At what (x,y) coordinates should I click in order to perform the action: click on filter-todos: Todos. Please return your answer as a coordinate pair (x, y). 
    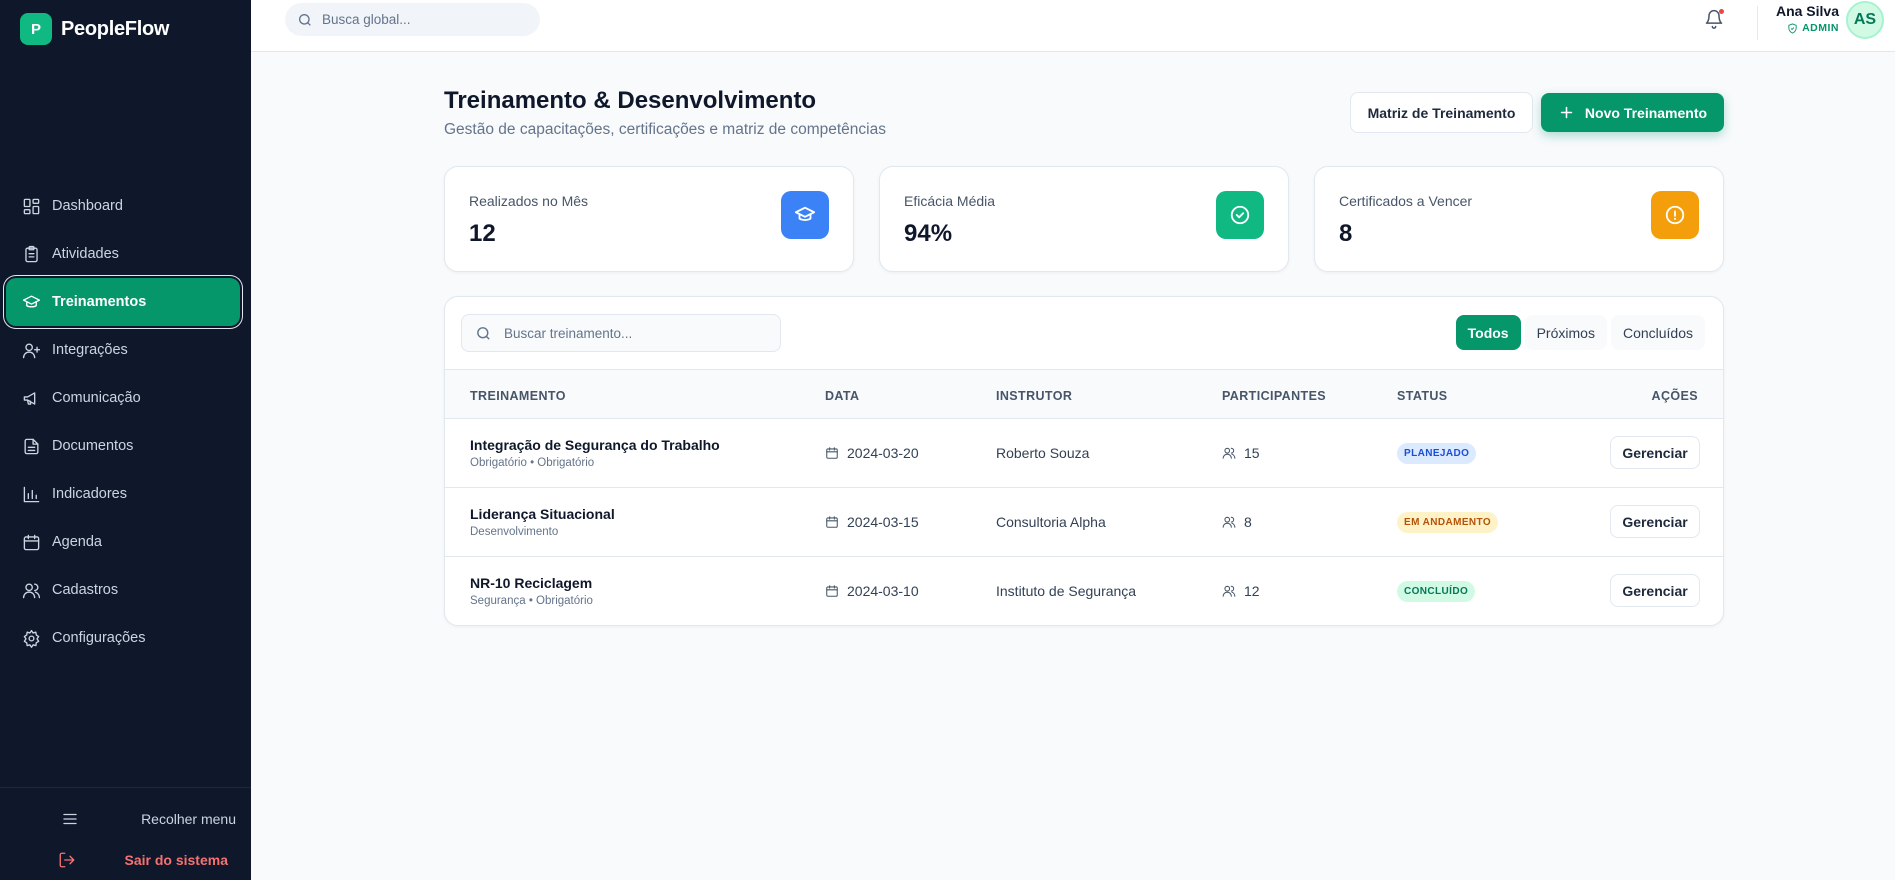
    Looking at the image, I should click on (1488, 332).